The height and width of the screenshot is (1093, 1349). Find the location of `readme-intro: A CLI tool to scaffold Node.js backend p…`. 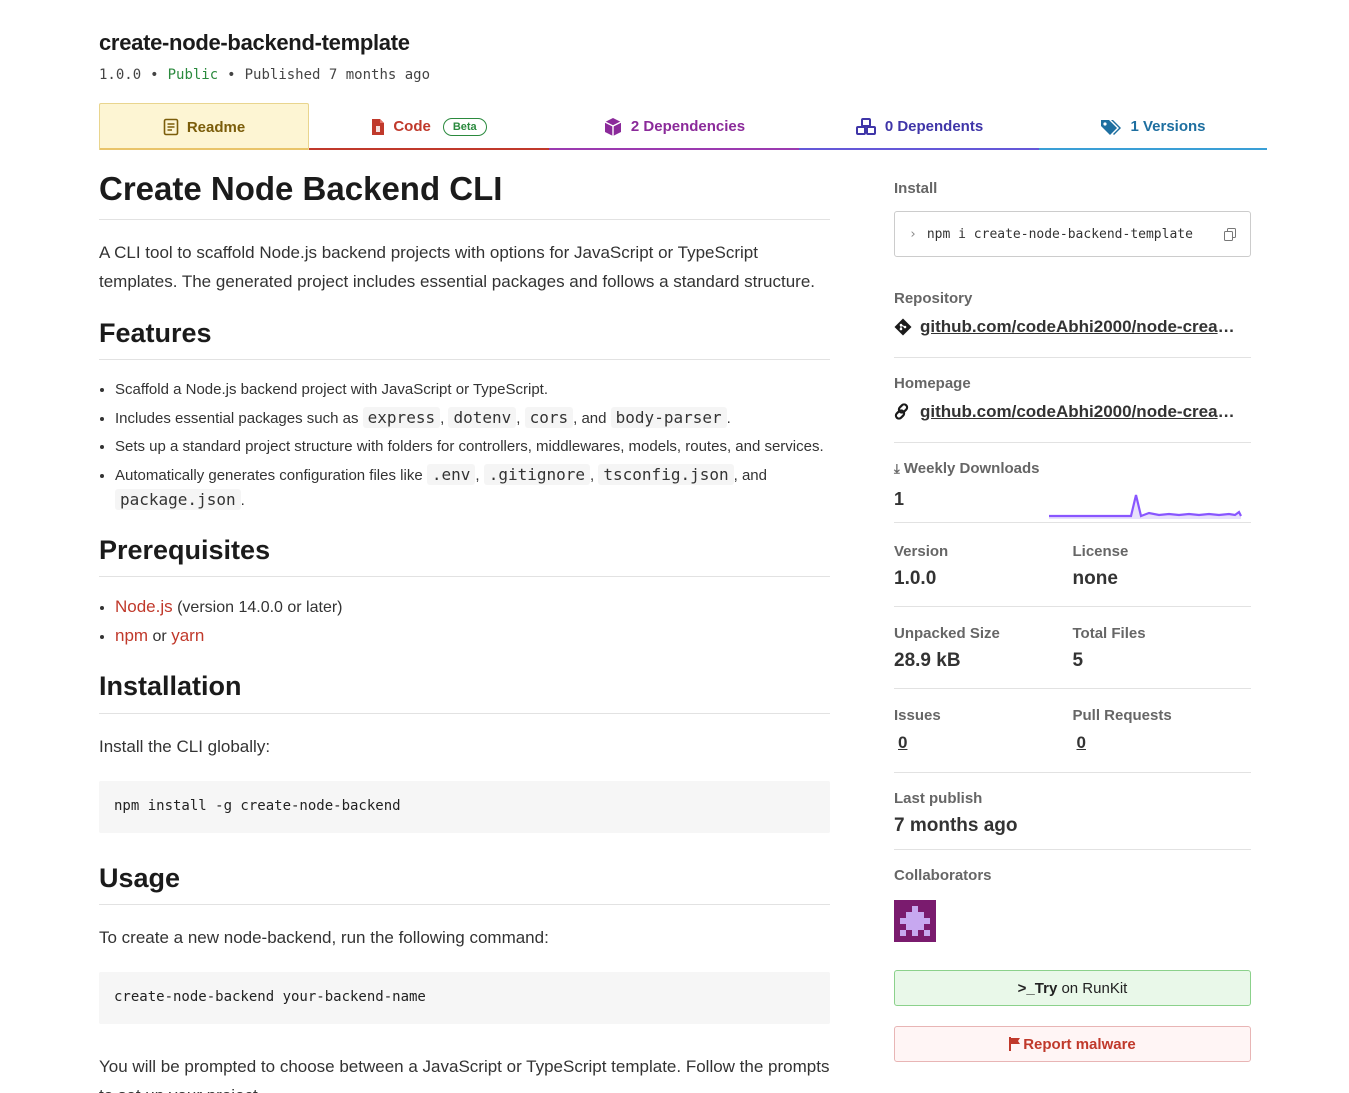

readme-intro: A CLI tool to scaffold Node.js backend p… is located at coordinates (457, 267).